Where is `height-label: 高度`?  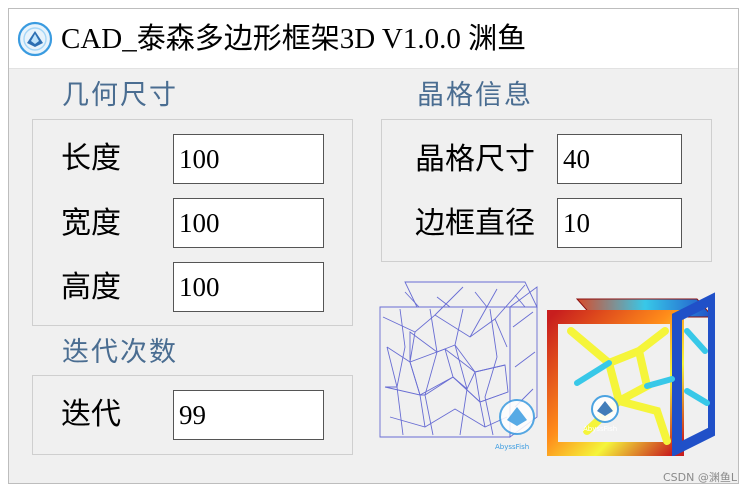
height-label: 高度 is located at coordinates (91, 287).